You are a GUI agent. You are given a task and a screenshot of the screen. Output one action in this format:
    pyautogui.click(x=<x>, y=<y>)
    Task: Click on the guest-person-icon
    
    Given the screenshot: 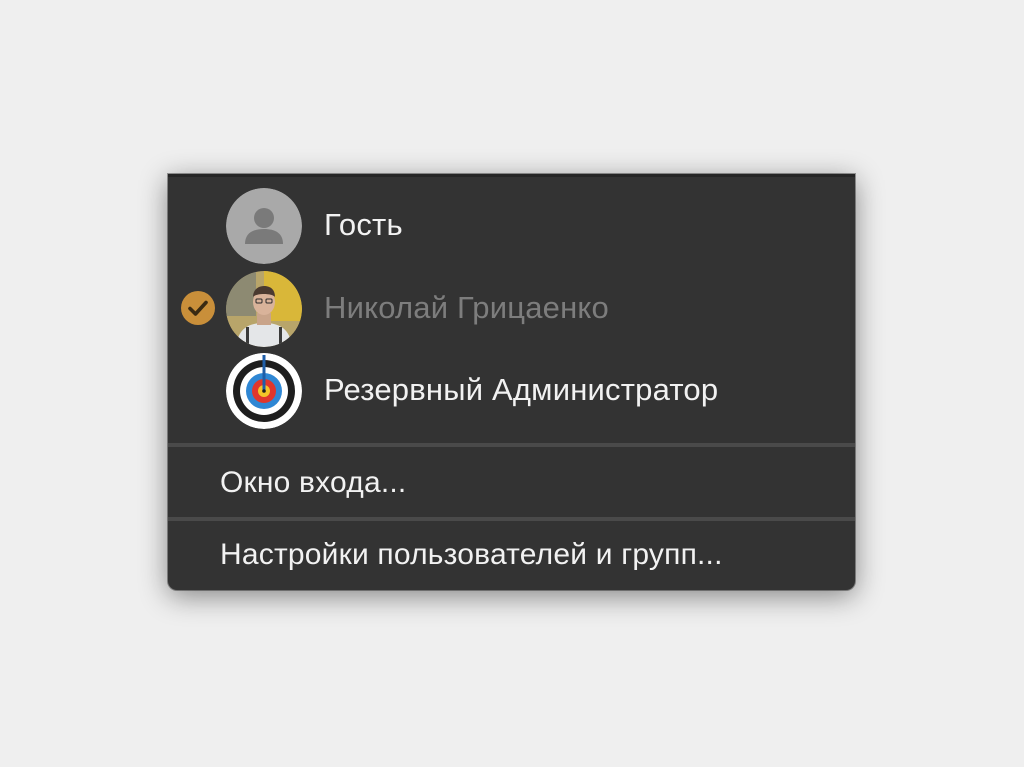 What is the action you would take?
    pyautogui.click(x=264, y=226)
    